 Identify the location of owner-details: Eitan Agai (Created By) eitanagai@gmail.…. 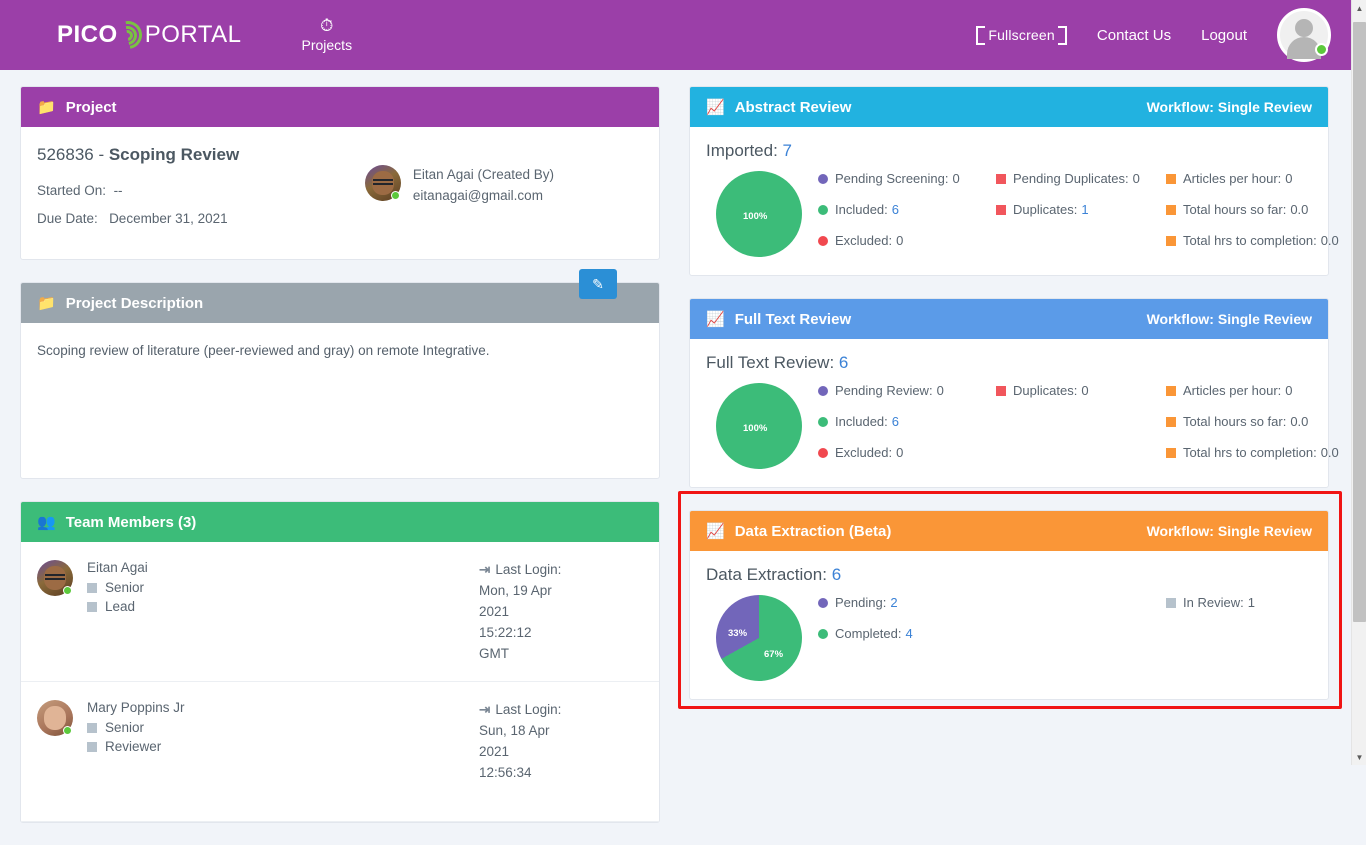
(483, 186).